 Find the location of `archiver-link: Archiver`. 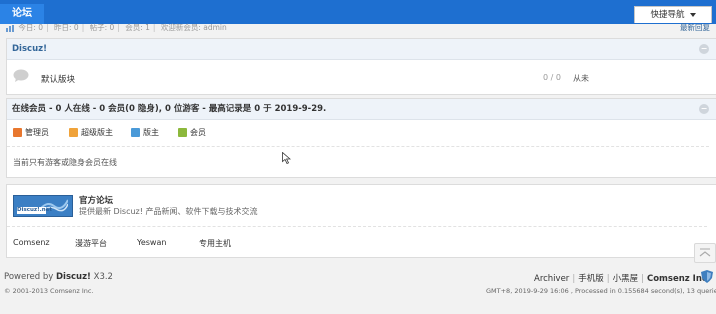

archiver-link: Archiver is located at coordinates (551, 279).